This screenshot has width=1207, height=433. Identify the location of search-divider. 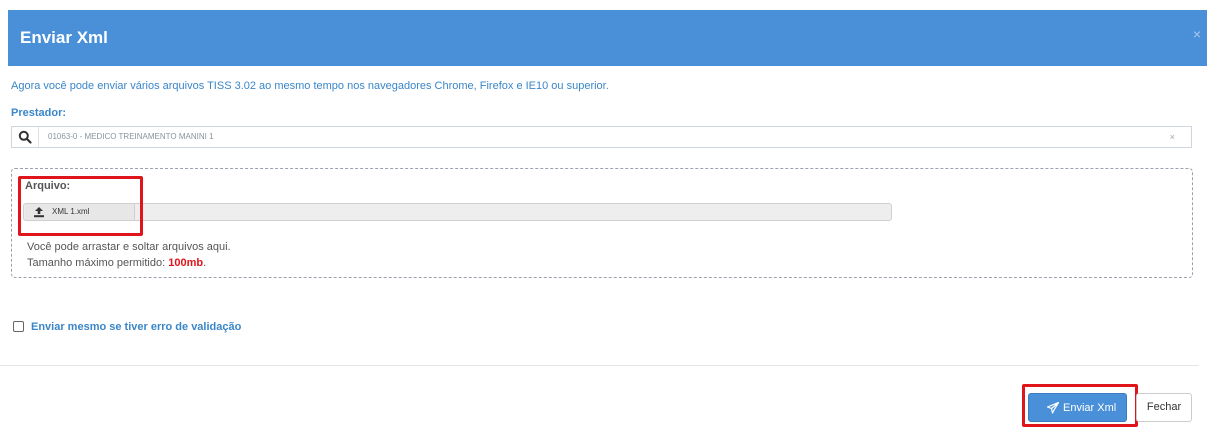
(38, 137).